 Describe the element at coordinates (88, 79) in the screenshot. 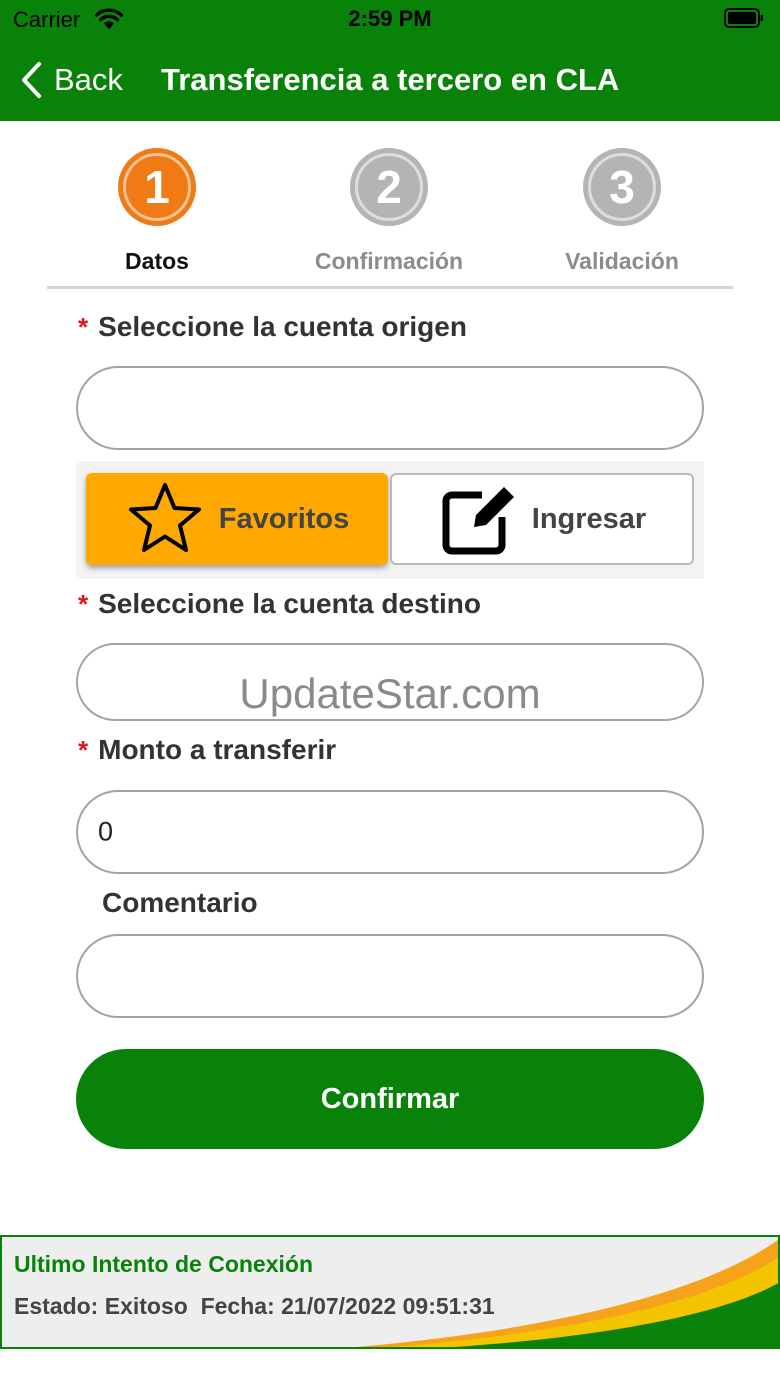

I see `back-label: Back` at that location.